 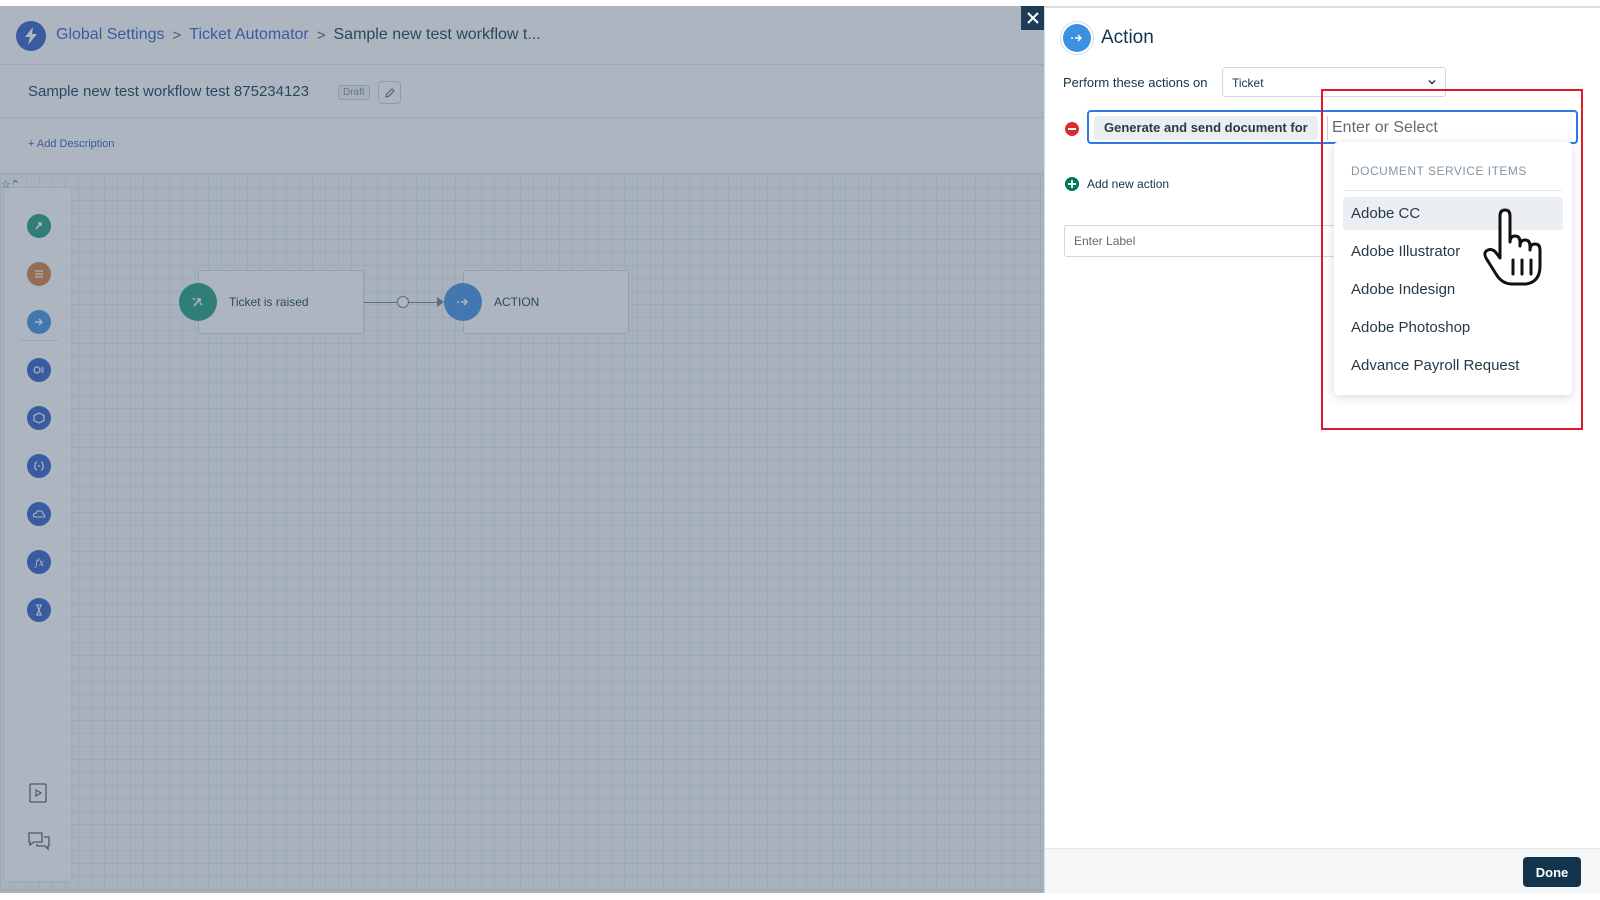 I want to click on remove-action-icon, so click(x=1072, y=129).